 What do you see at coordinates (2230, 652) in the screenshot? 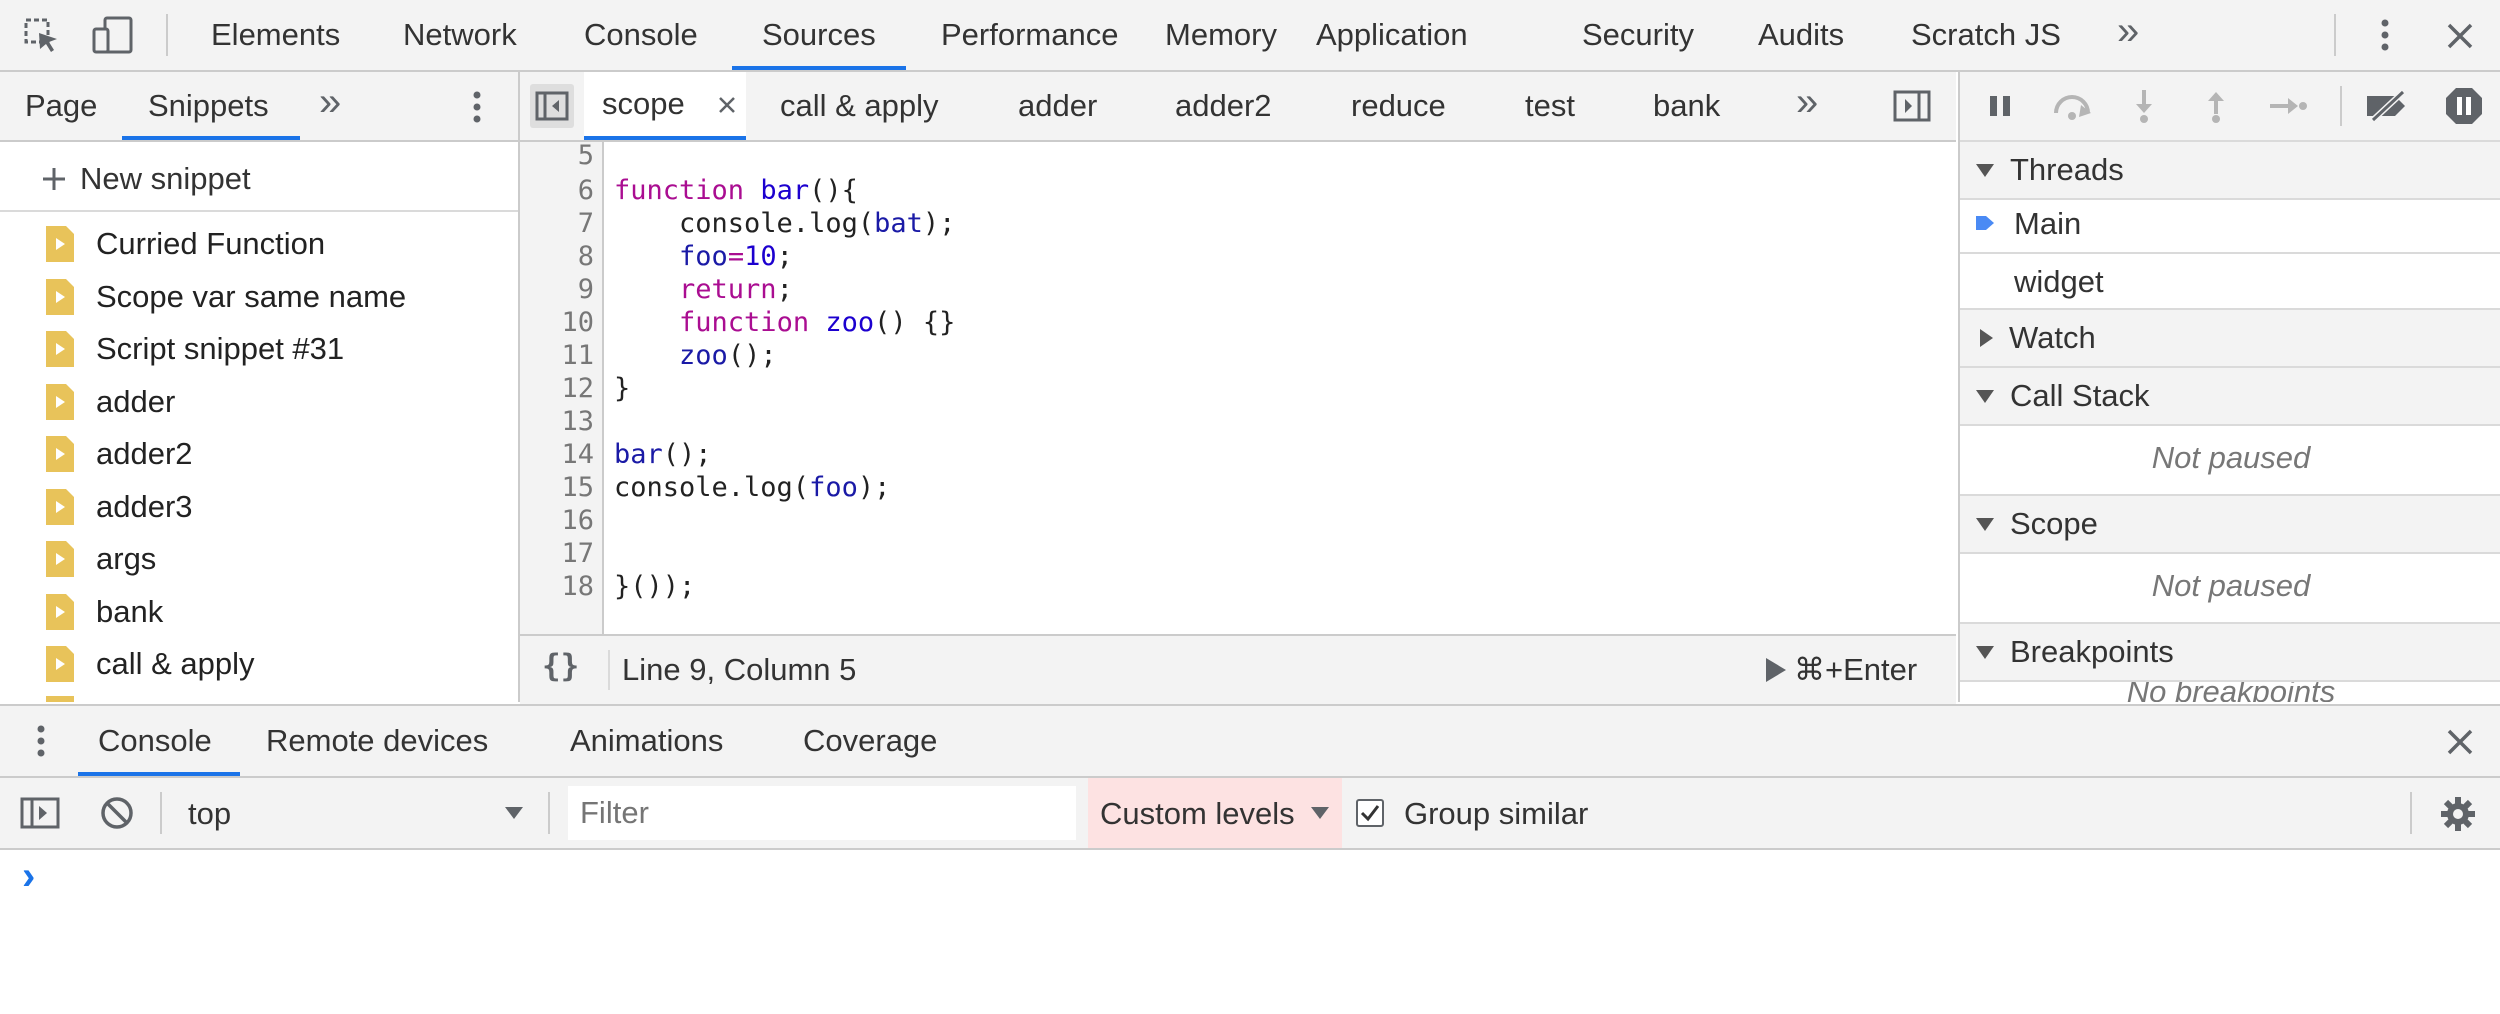
I see `breakpoints-section-header: Breakpoints` at bounding box center [2230, 652].